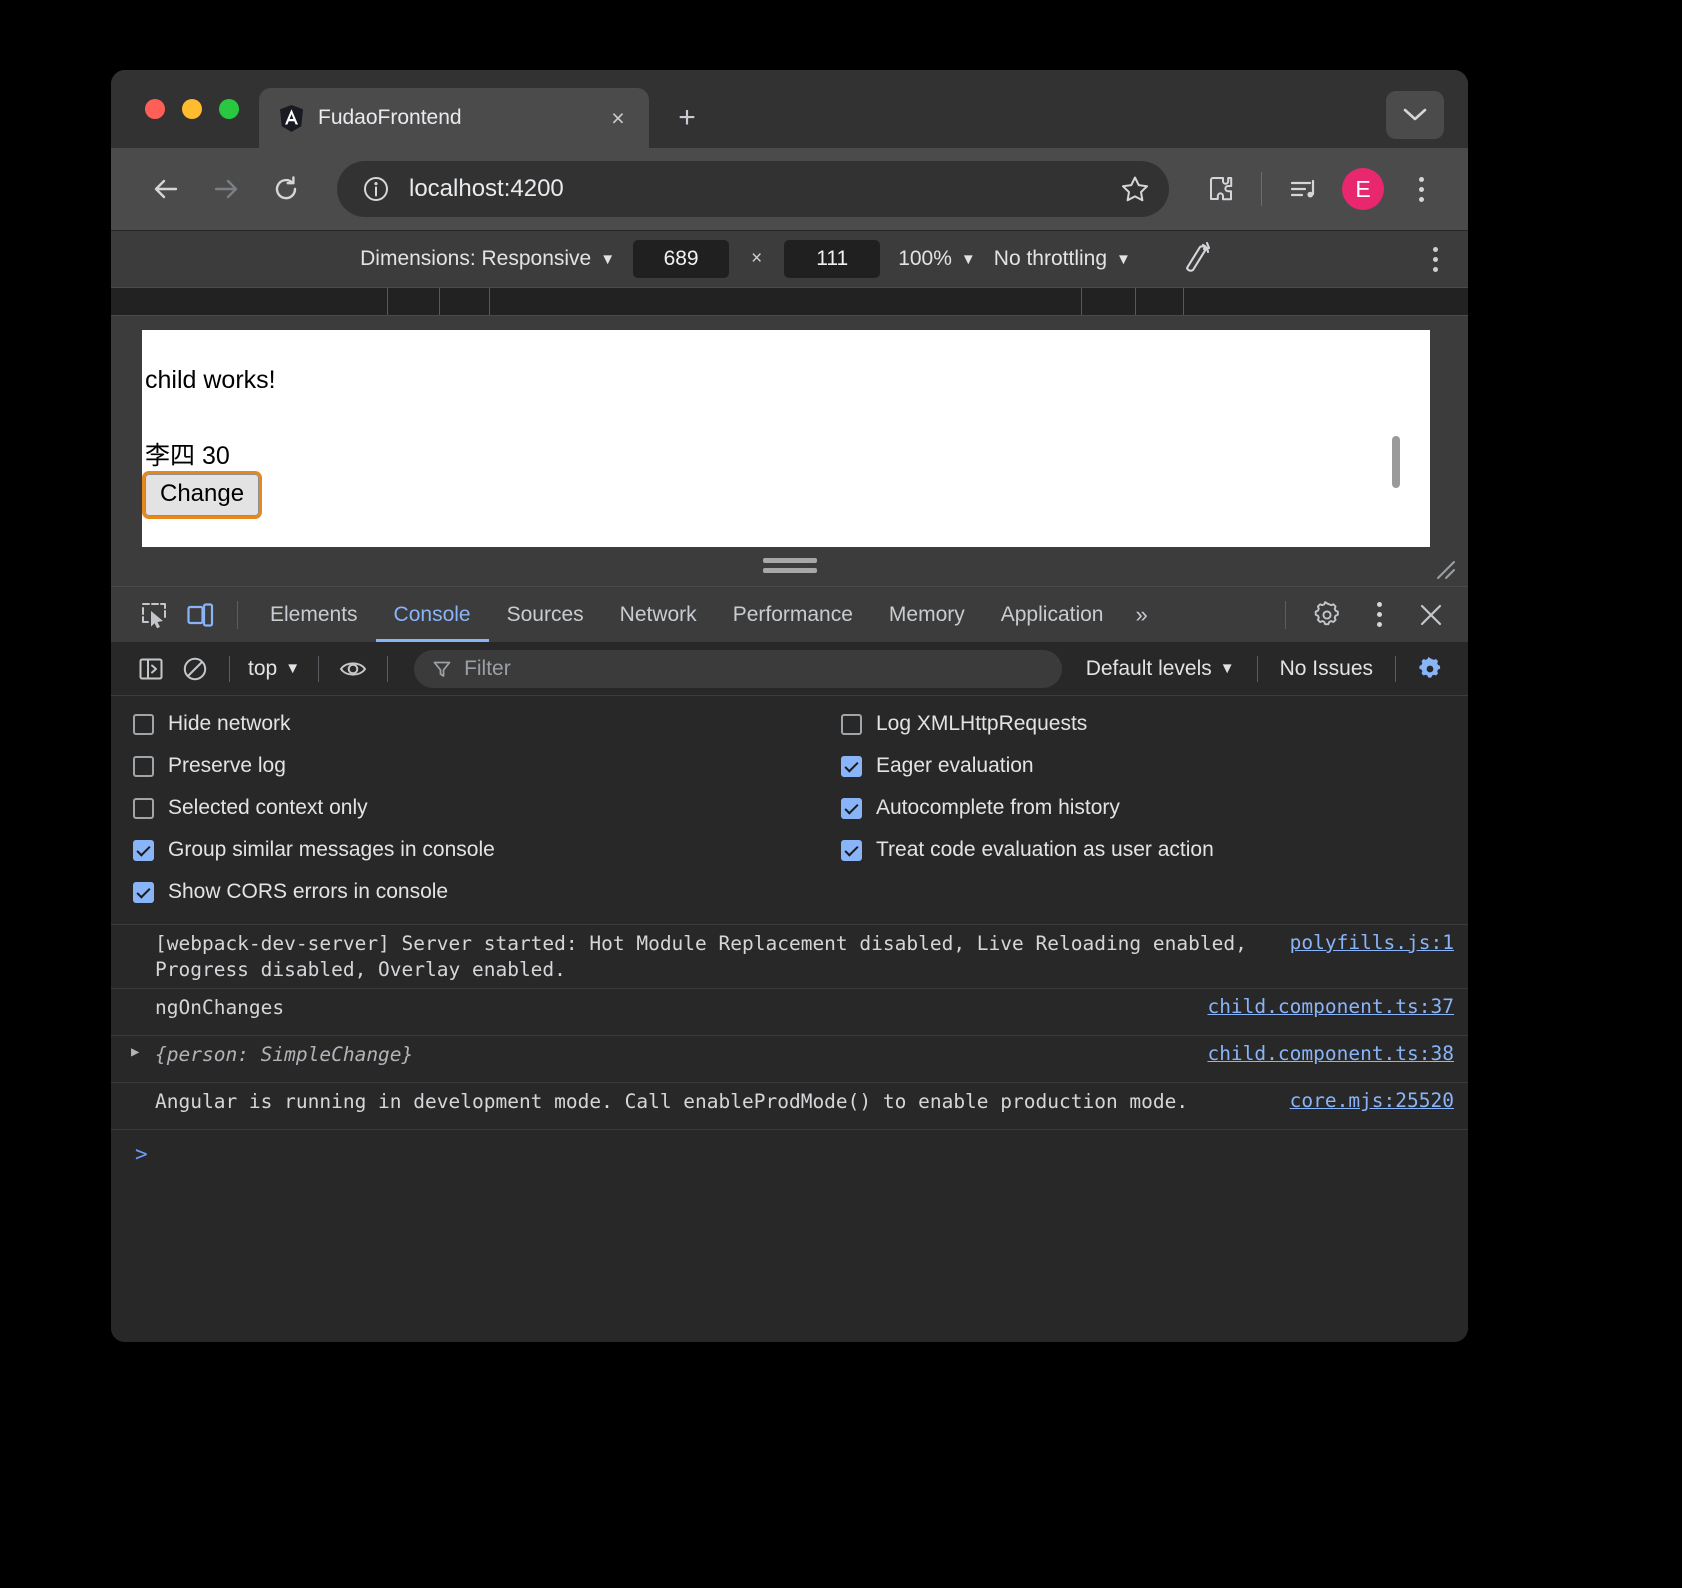 The width and height of the screenshot is (1682, 1588). I want to click on site-info-icon, so click(376, 189).